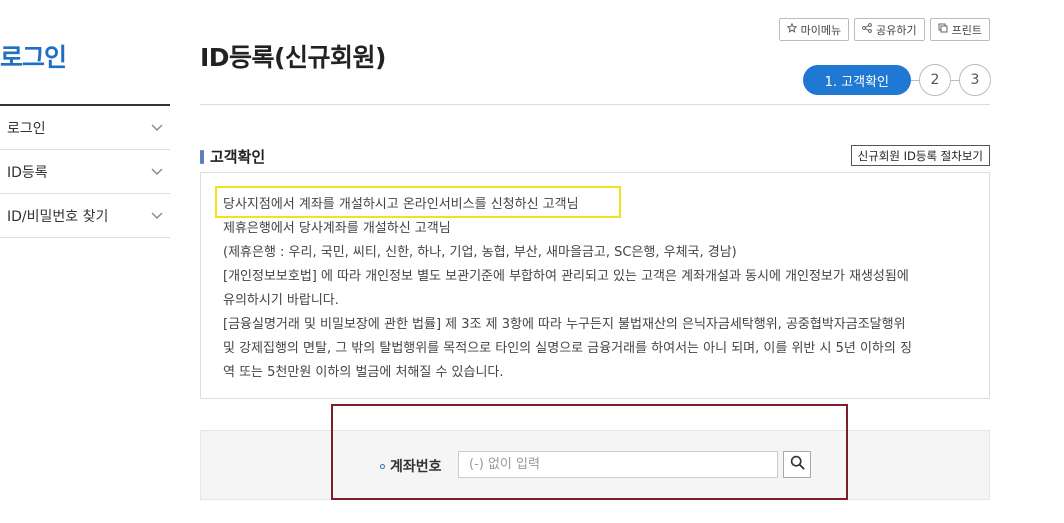 The width and height of the screenshot is (1064, 523). Describe the element at coordinates (85, 128) in the screenshot. I see `sidebar-item-login: 로그인` at that location.